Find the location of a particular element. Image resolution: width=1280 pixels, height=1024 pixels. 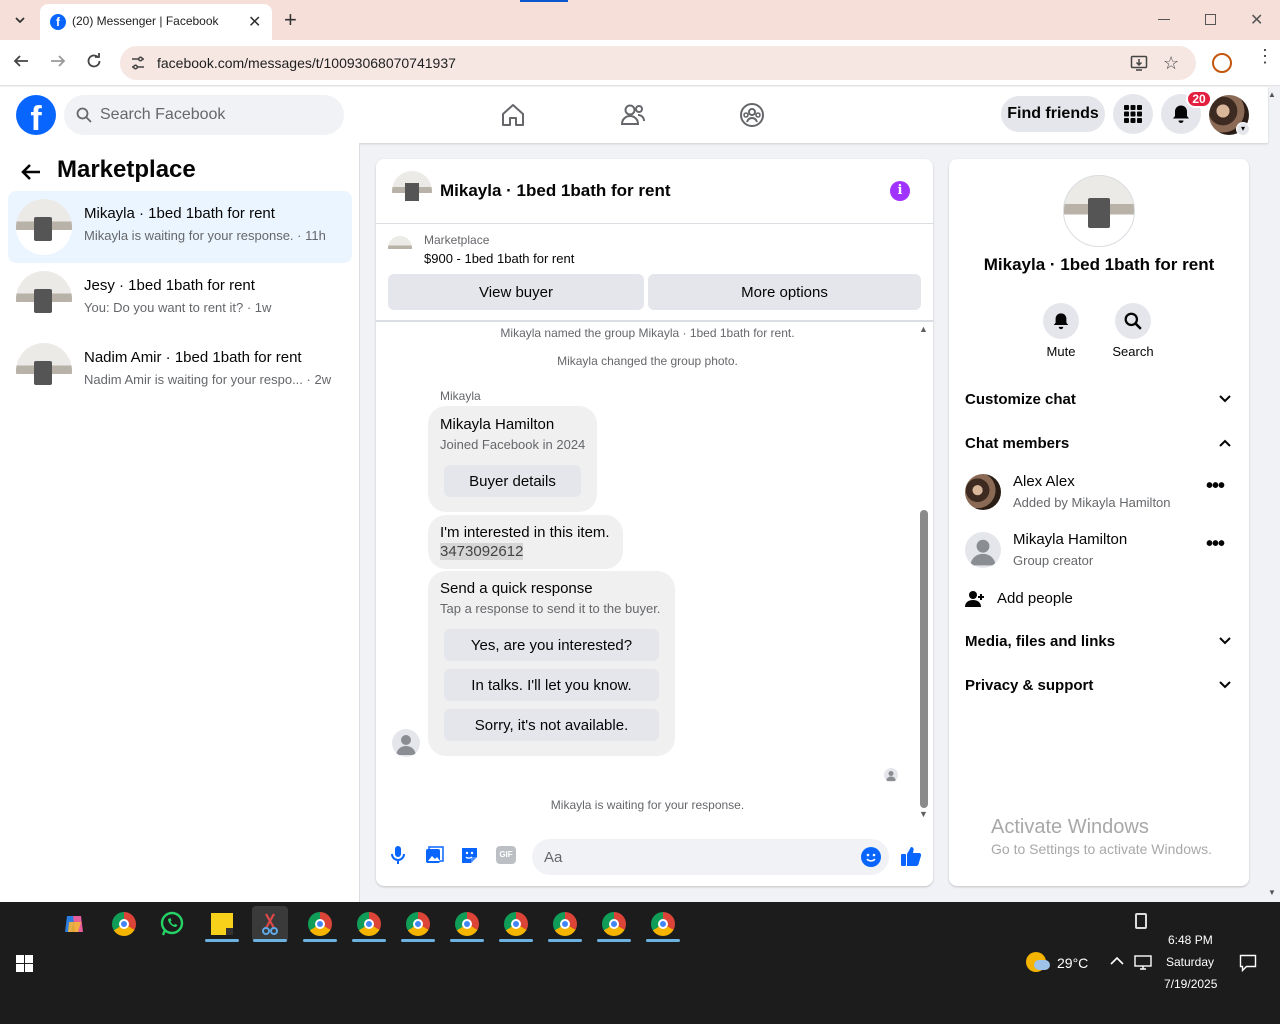

groups-icon is located at coordinates (752, 115).